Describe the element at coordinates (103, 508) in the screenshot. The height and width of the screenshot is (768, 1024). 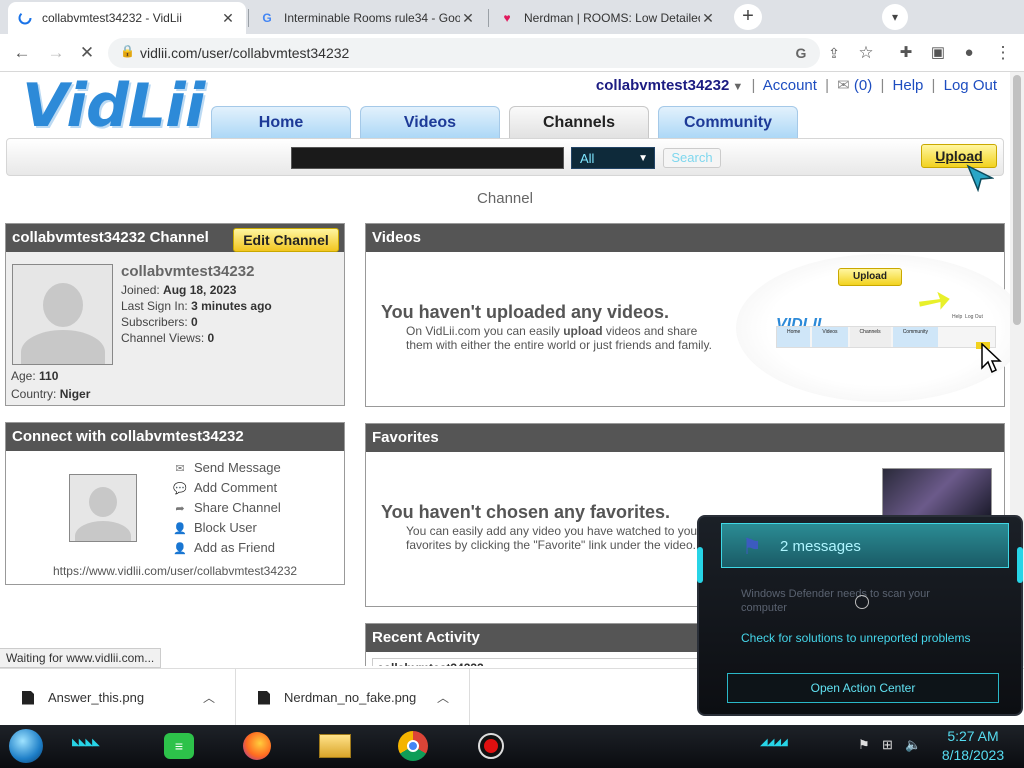
I see `connect-avatar` at that location.